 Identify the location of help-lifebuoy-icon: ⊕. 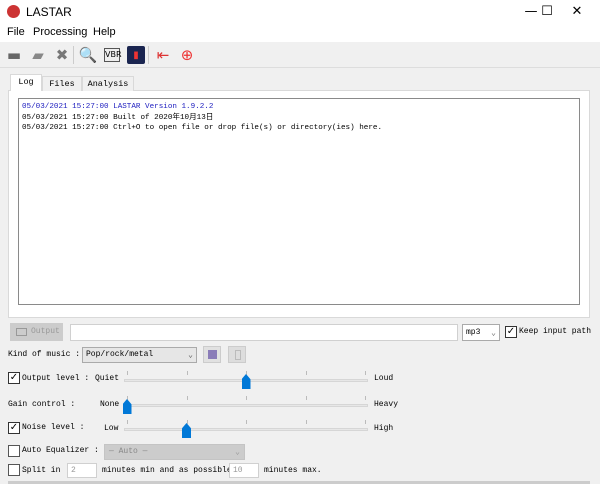
(187, 55).